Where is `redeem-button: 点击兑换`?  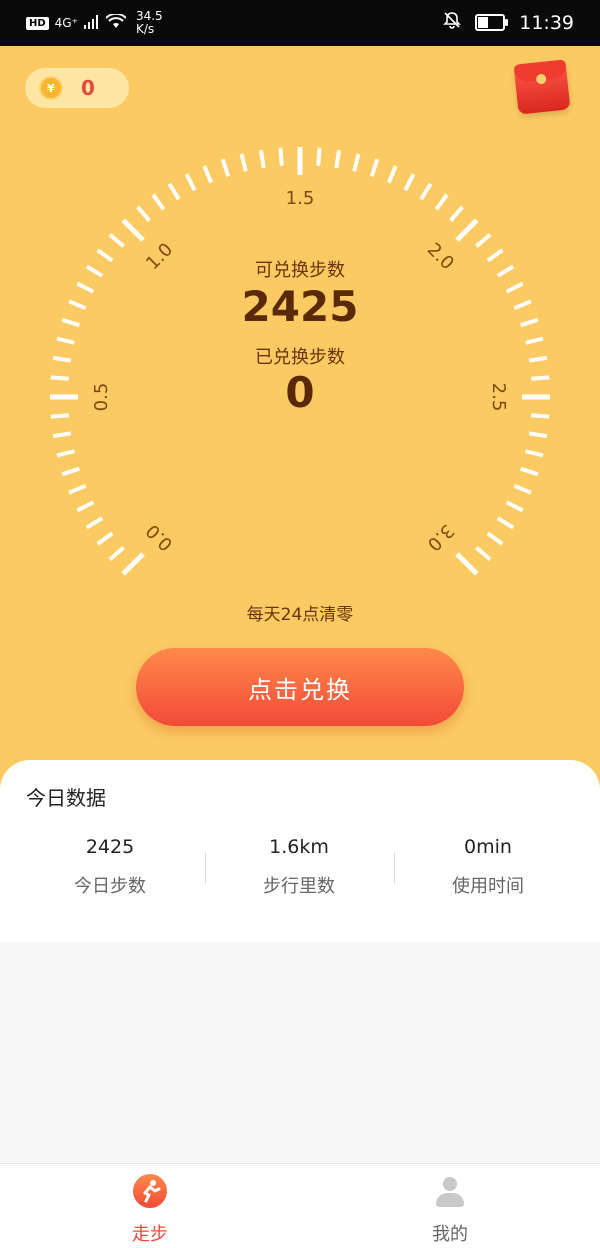
redeem-button: 点击兑换 is located at coordinates (300, 687).